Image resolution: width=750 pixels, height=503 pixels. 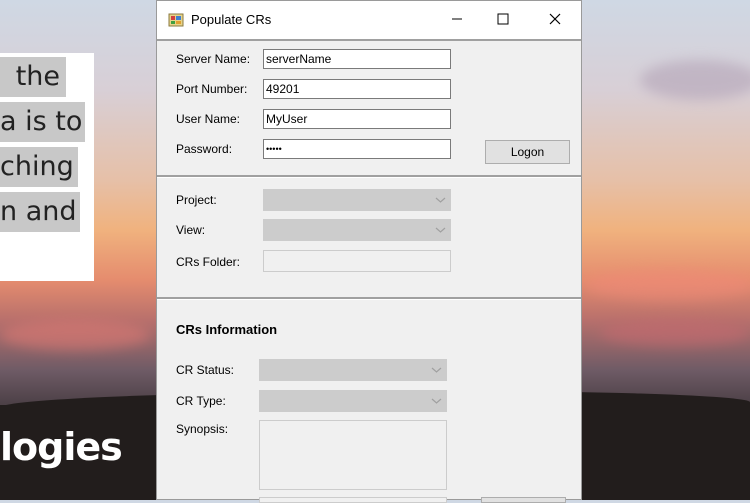 What do you see at coordinates (231, 19) in the screenshot?
I see `window-title: Populate CRs` at bounding box center [231, 19].